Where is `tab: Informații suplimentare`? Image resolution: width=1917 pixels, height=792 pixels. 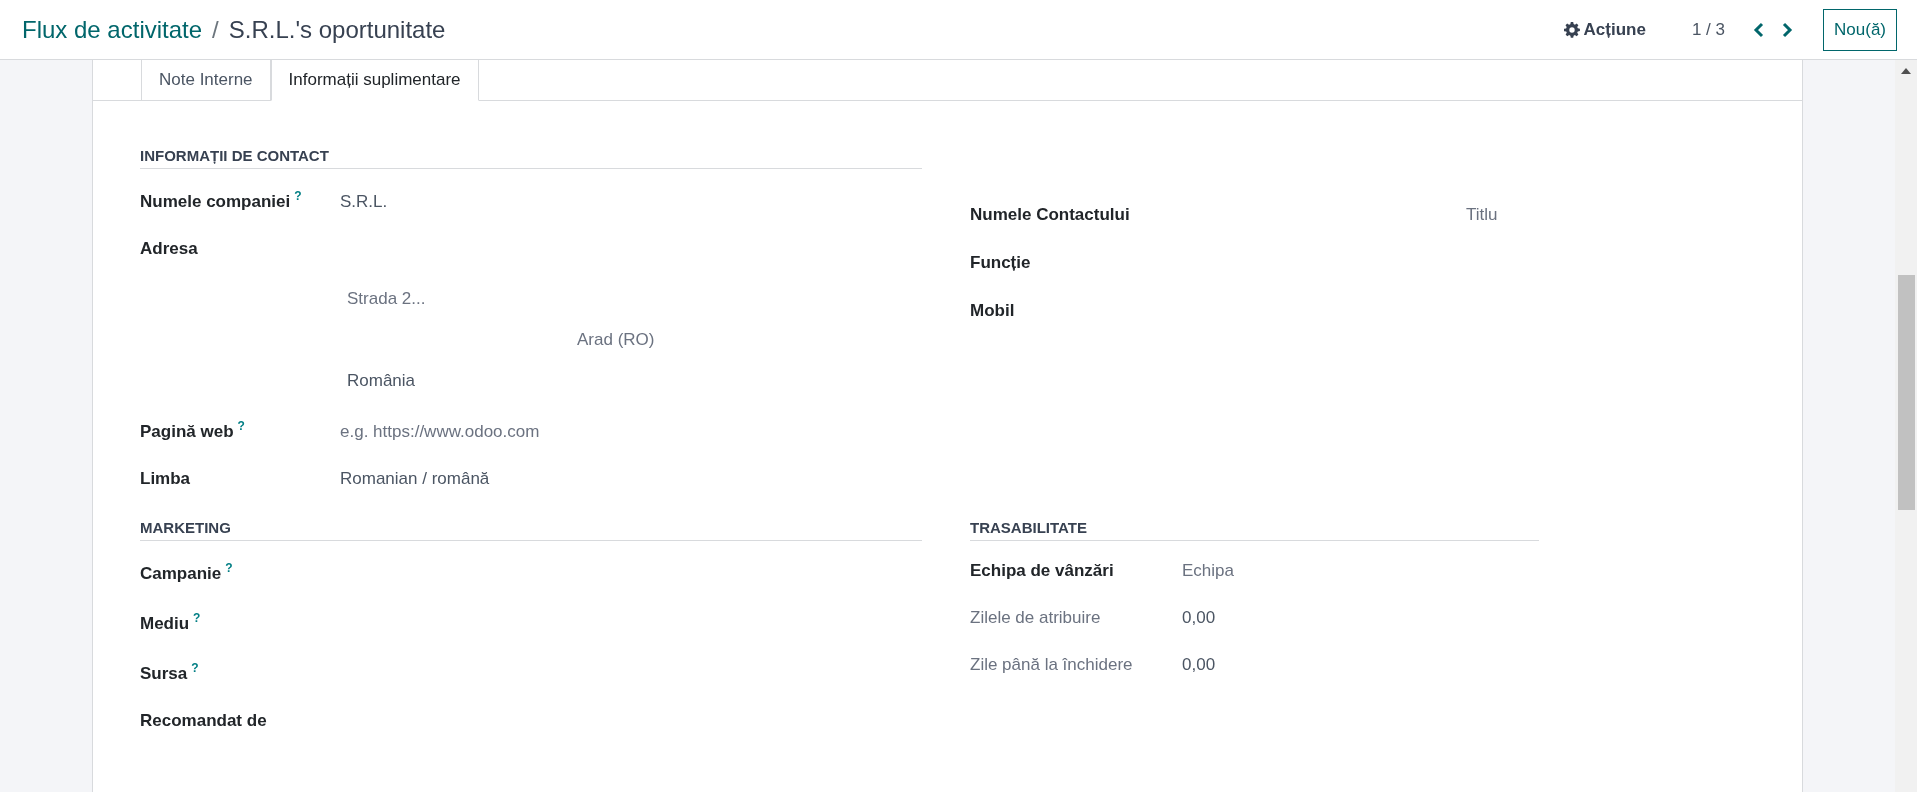
tab: Informații suplimentare is located at coordinates (374, 80).